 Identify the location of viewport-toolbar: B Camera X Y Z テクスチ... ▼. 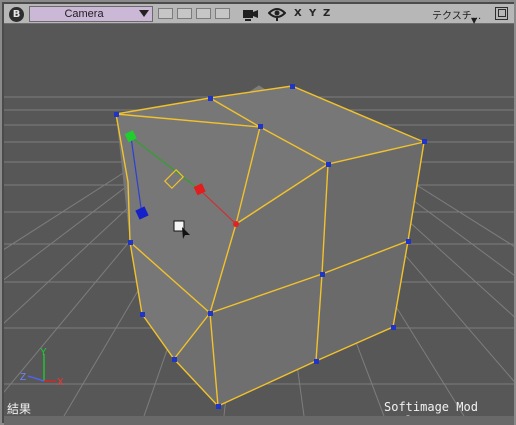
(259, 14).